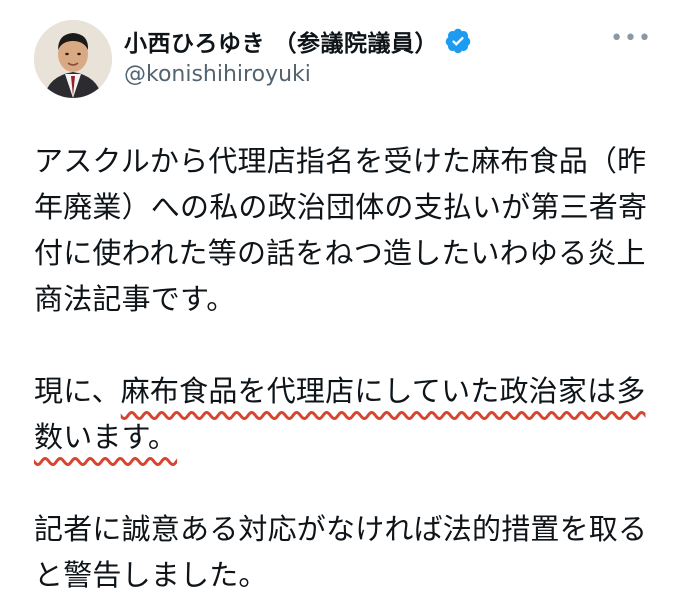 This screenshot has height=598, width=680. I want to click on tweet-paragraph-2: 現に、麻布食品を代理店にしていた政治家は多数います。, so click(354, 414).